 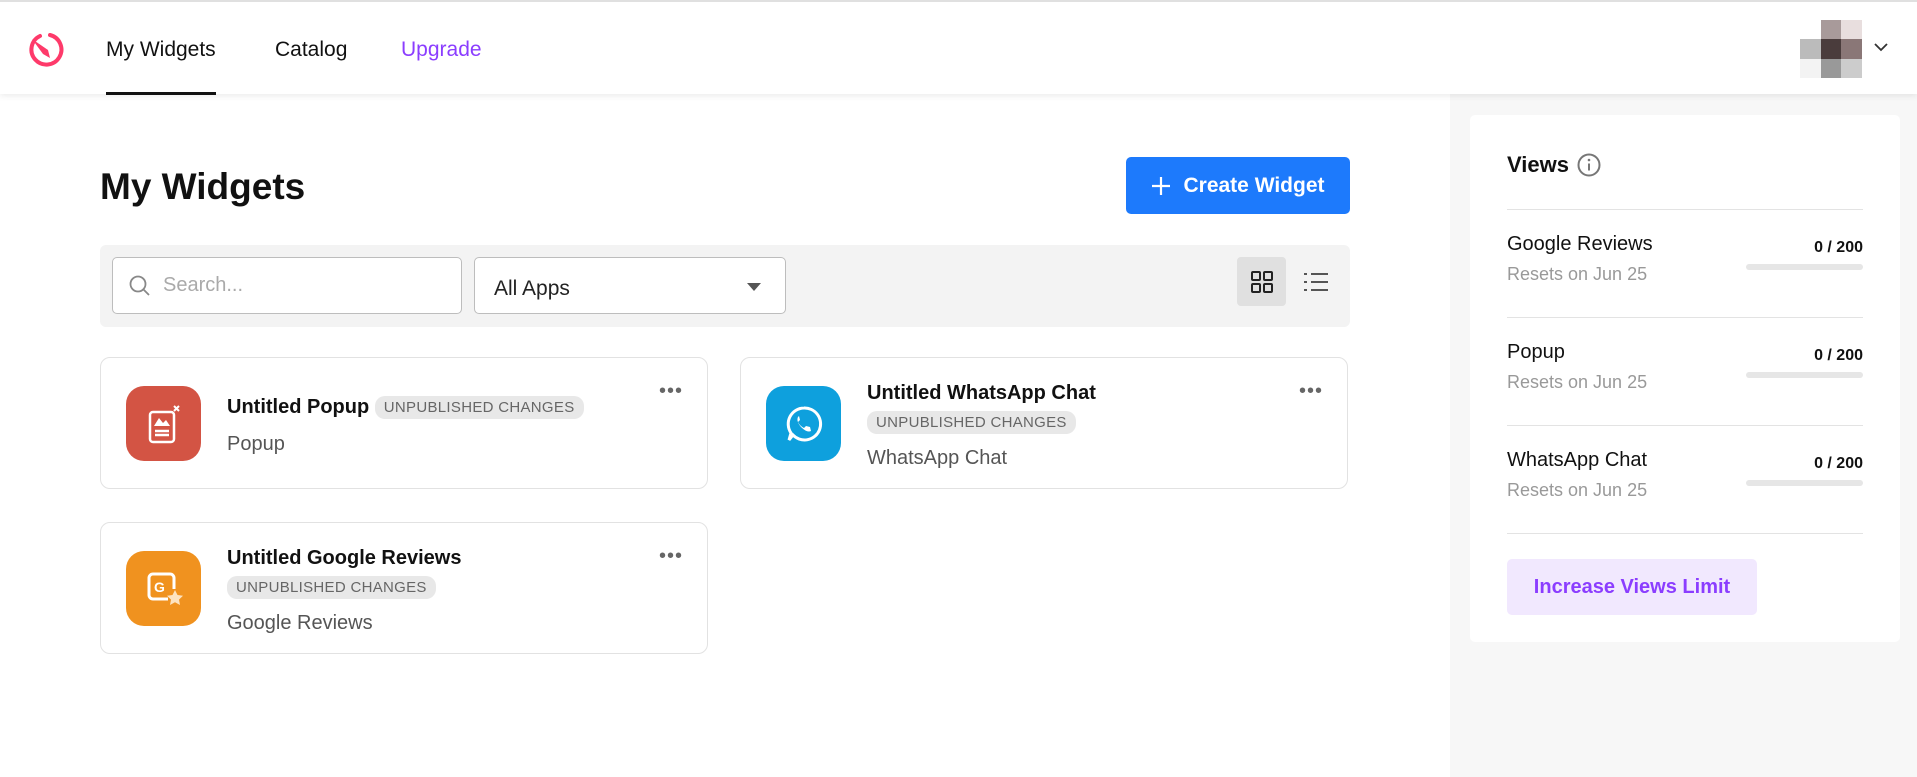 I want to click on top-nav: My Widgets Catalog Upgrade, so click(x=958, y=47).